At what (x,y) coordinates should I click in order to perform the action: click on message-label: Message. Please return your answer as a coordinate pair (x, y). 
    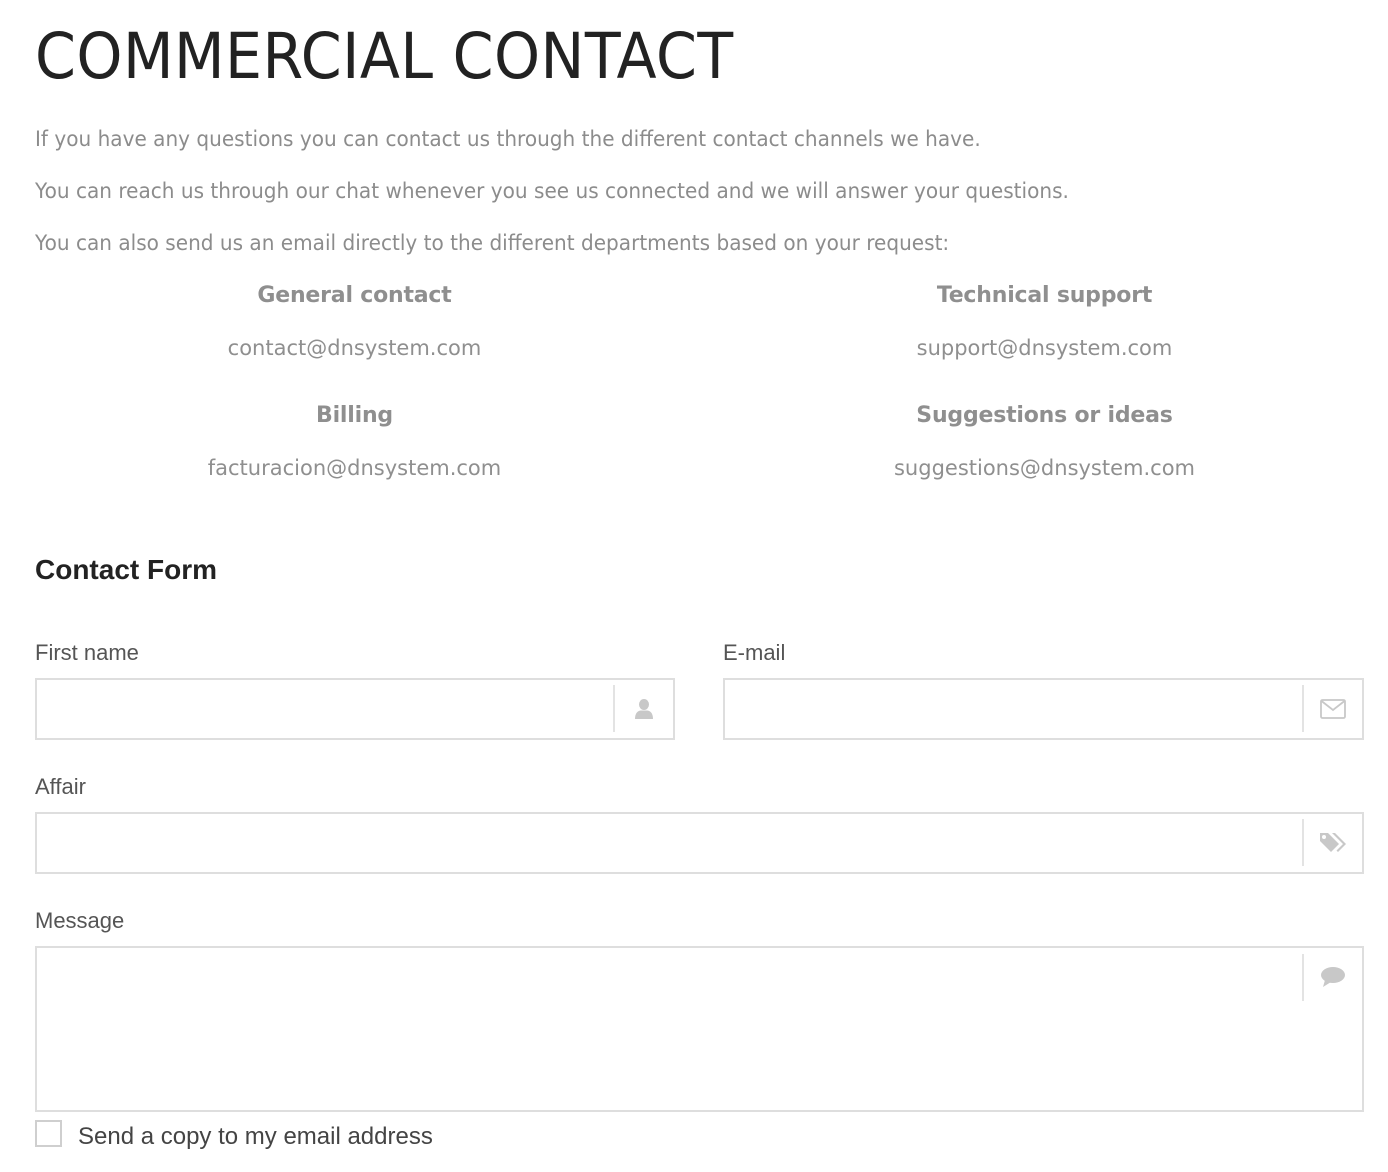
    Looking at the image, I should click on (80, 920).